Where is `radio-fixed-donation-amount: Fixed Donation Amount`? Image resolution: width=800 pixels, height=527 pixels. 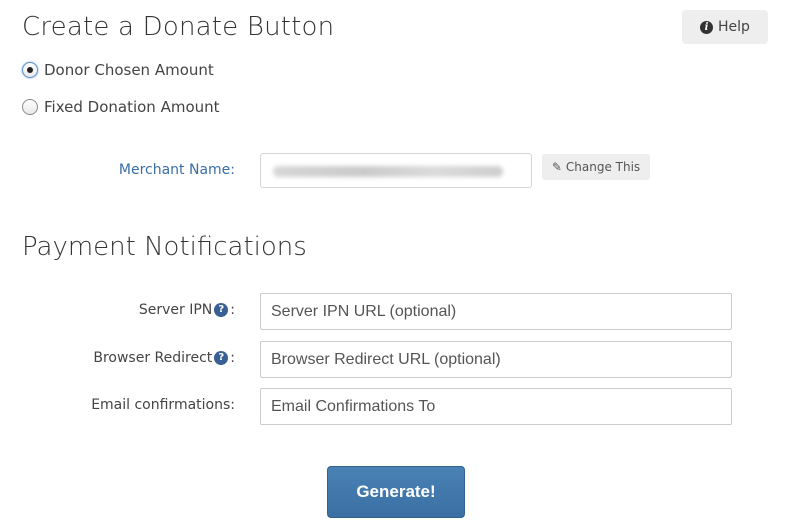 radio-fixed-donation-amount: Fixed Donation Amount is located at coordinates (121, 107).